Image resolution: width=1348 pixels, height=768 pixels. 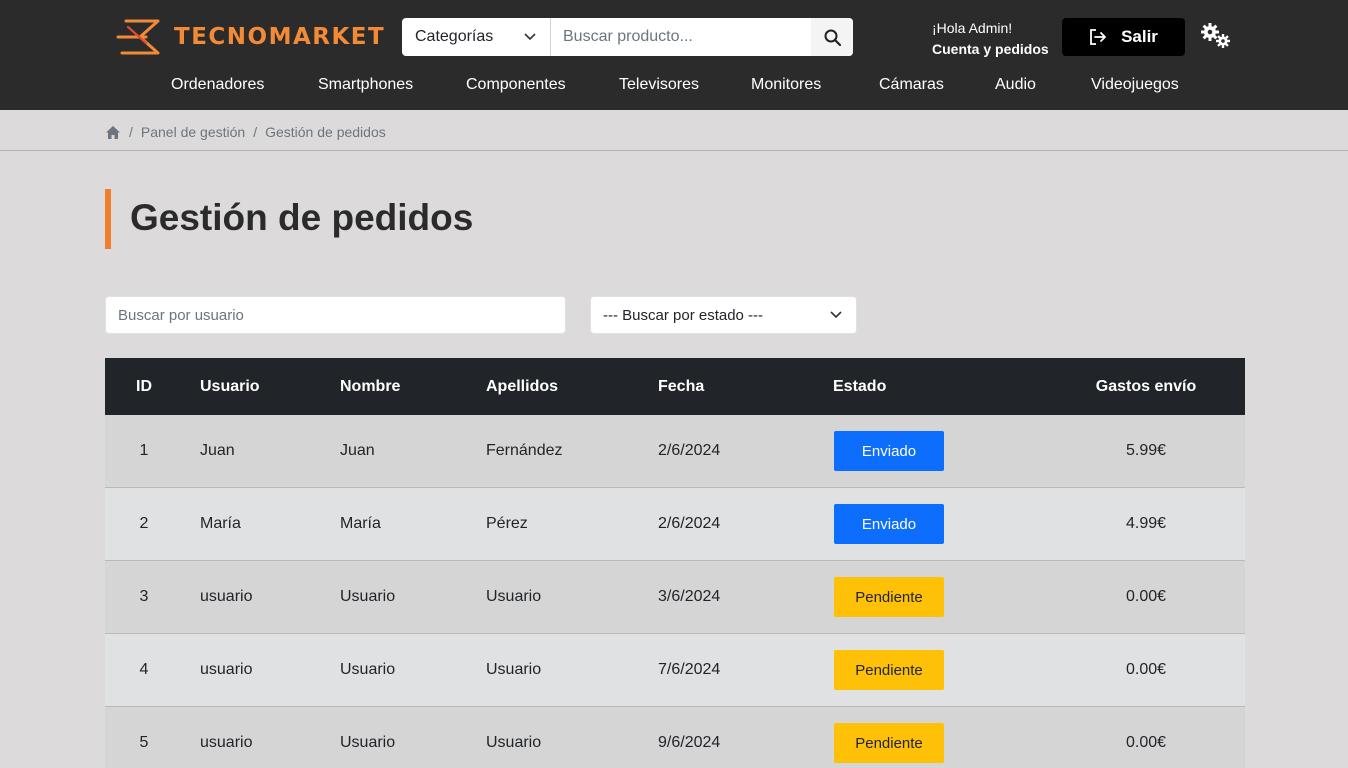 What do you see at coordinates (108, 219) in the screenshot?
I see `title-accent-bar` at bounding box center [108, 219].